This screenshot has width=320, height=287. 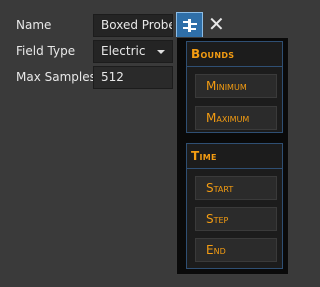 I want to click on time-section: Time Start Step End, so click(x=234, y=206).